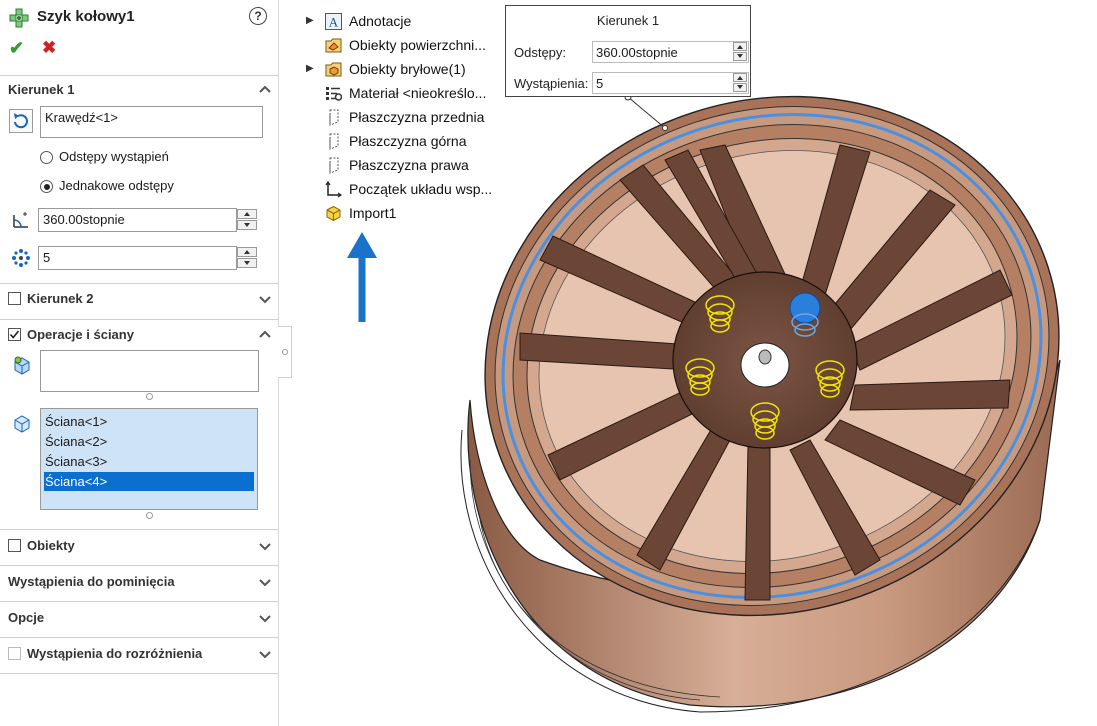  Describe the element at coordinates (80, 334) in the screenshot. I see `features-faces-title: Operacje i ściany` at that location.